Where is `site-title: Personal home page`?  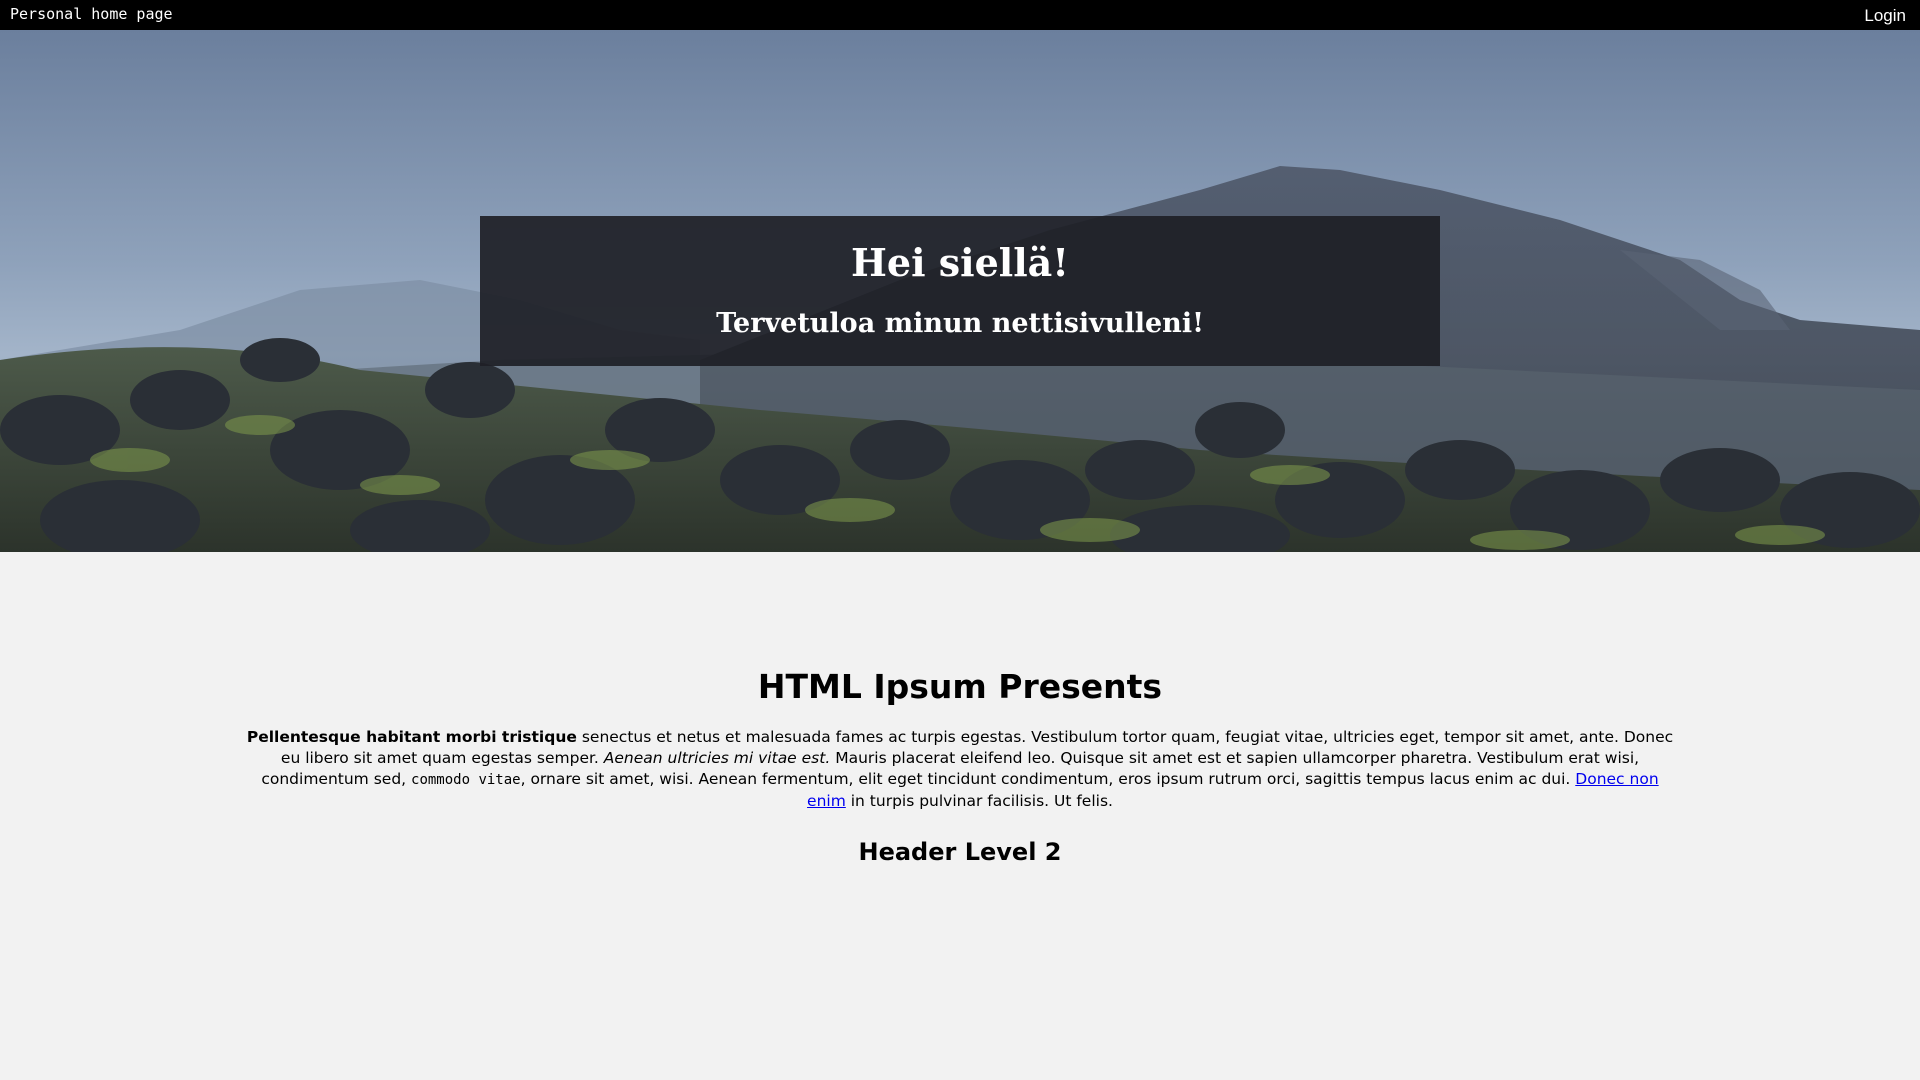
site-title: Personal home page is located at coordinates (91, 14).